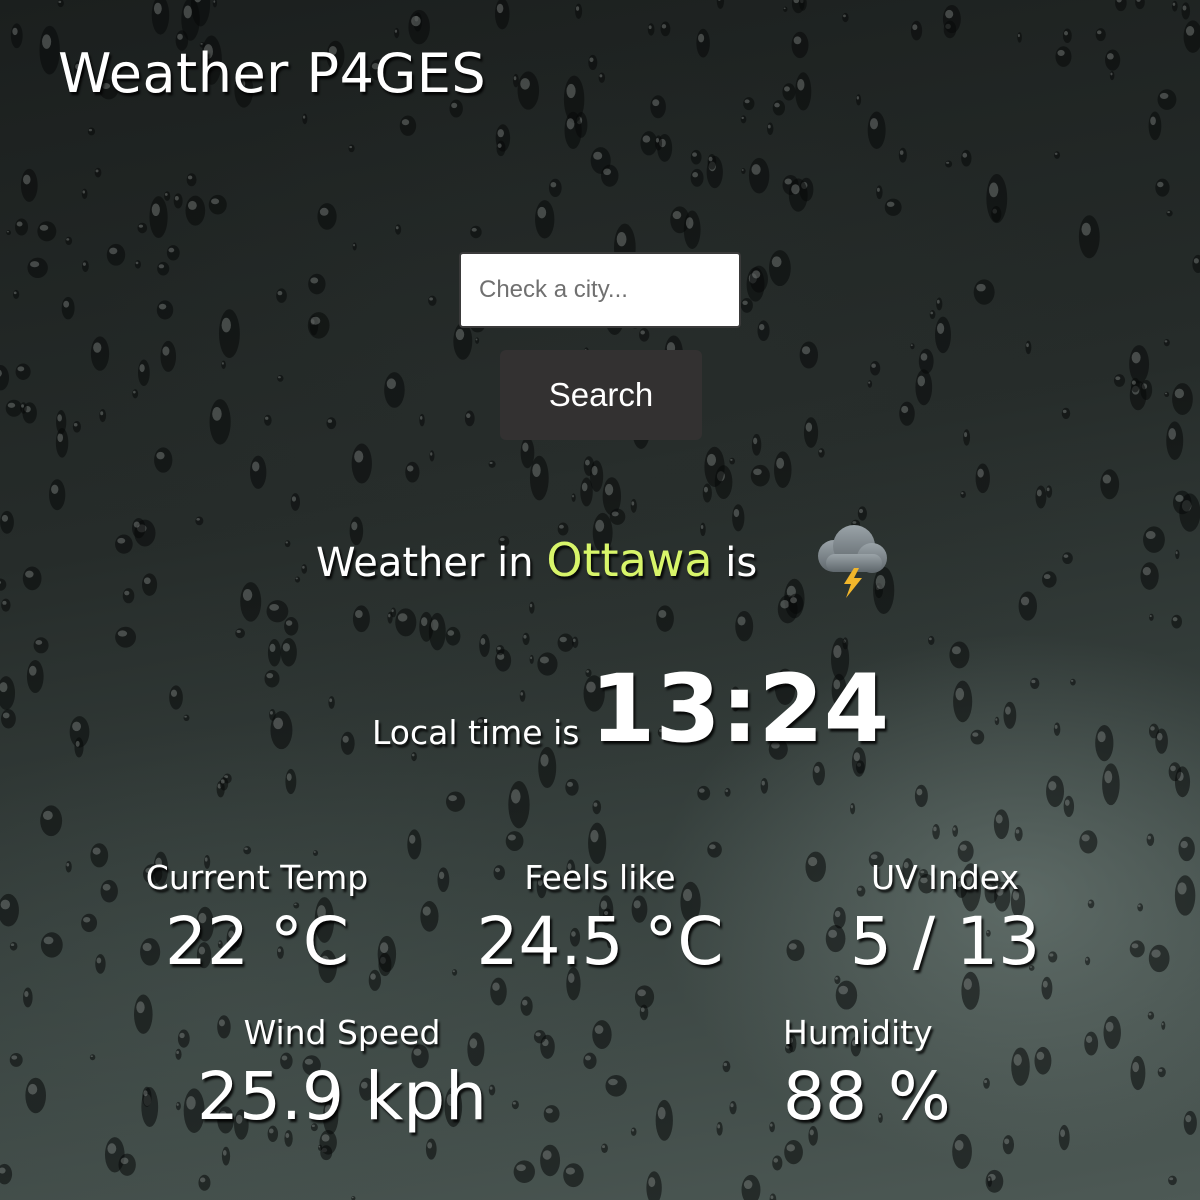  What do you see at coordinates (852, 561) in the screenshot?
I see `thunderstorm-cloud-icon` at bounding box center [852, 561].